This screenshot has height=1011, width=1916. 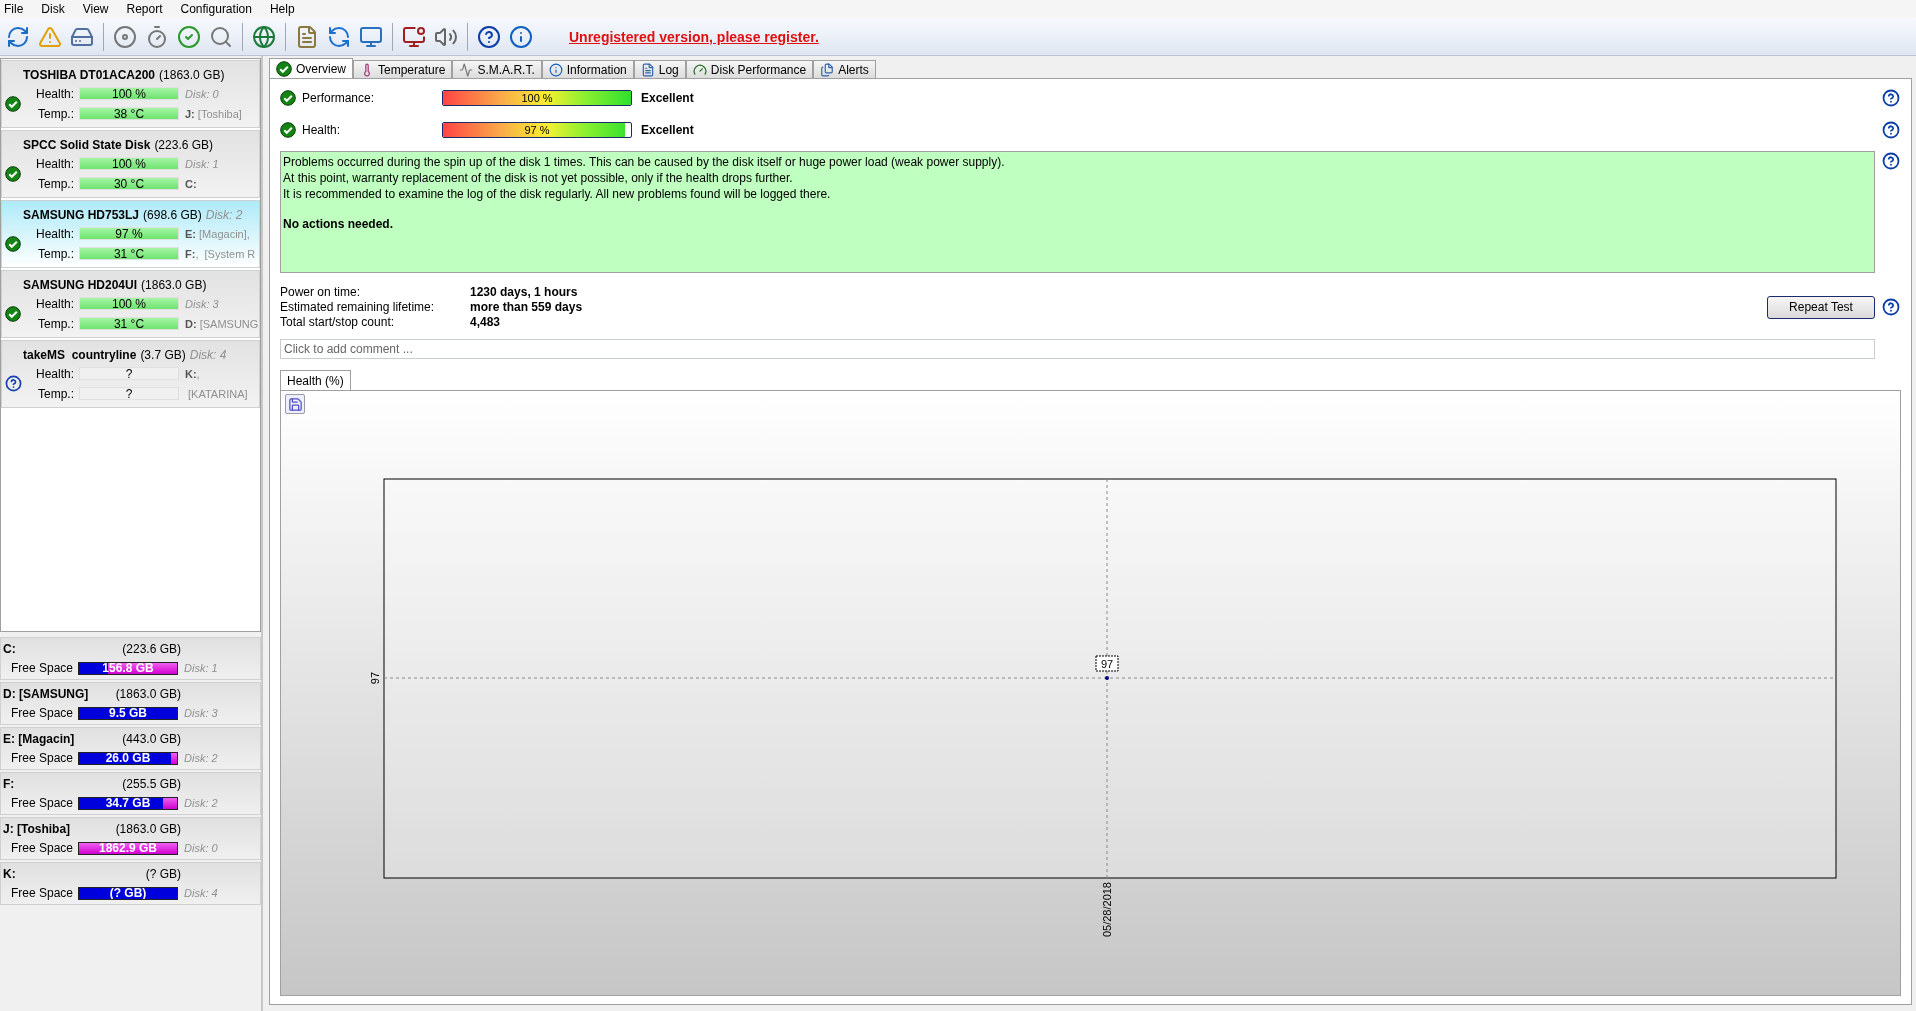 What do you see at coordinates (129, 183) in the screenshot?
I see `temperature-bar: 30 °C` at bounding box center [129, 183].